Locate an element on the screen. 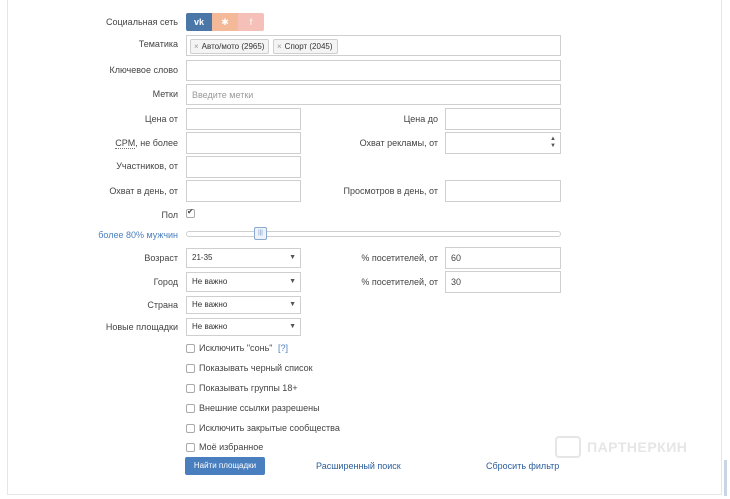  chat-bubble-icon is located at coordinates (568, 447).